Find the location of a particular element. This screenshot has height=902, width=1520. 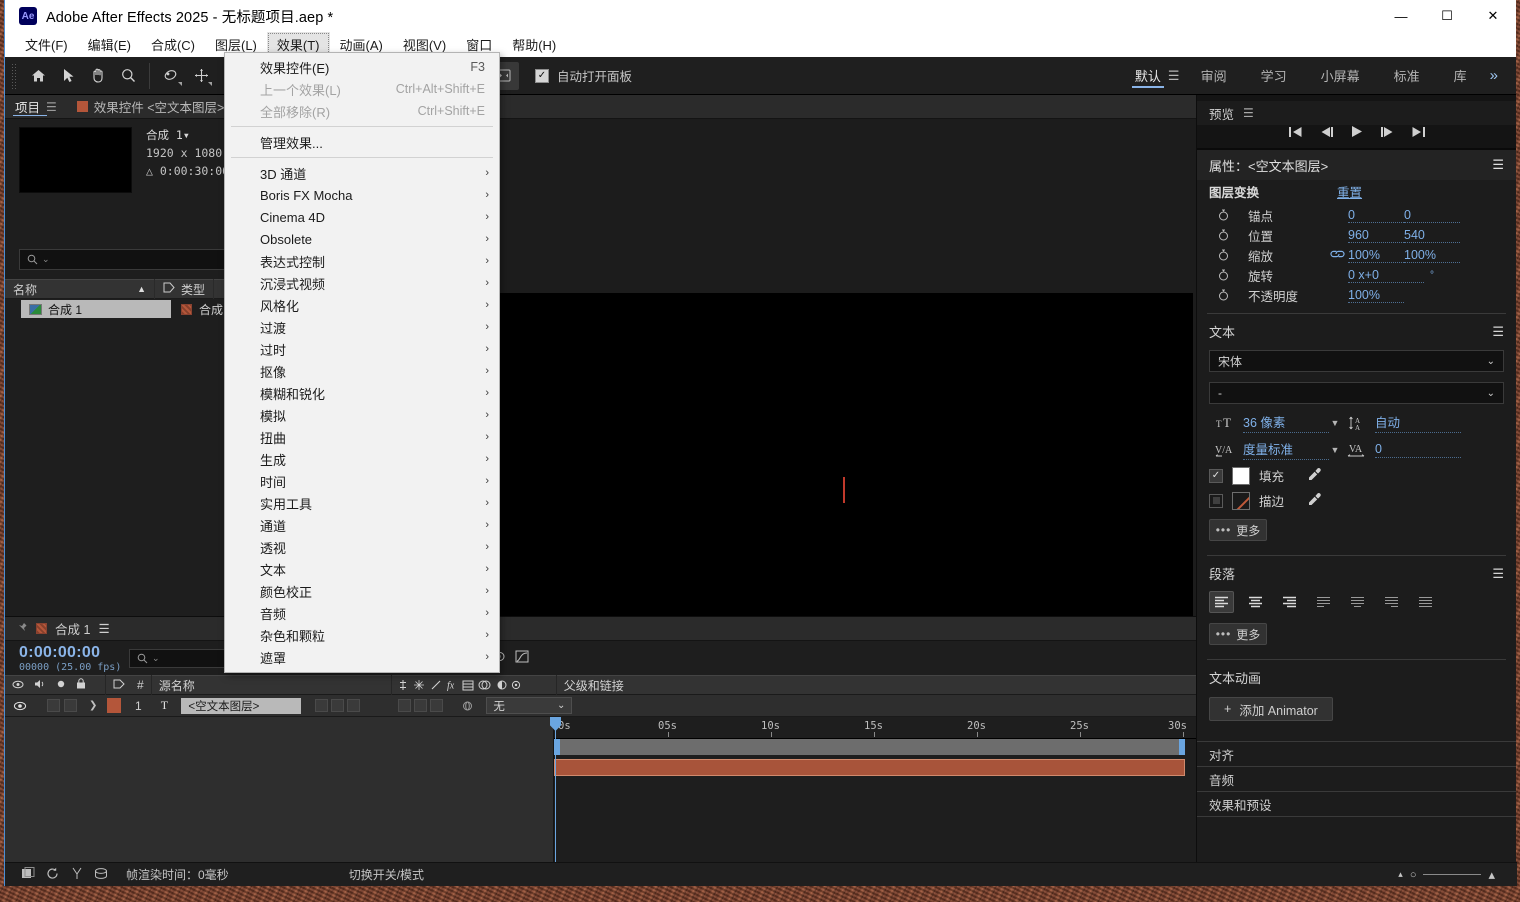

justify-last-center-button is located at coordinates (1357, 602).